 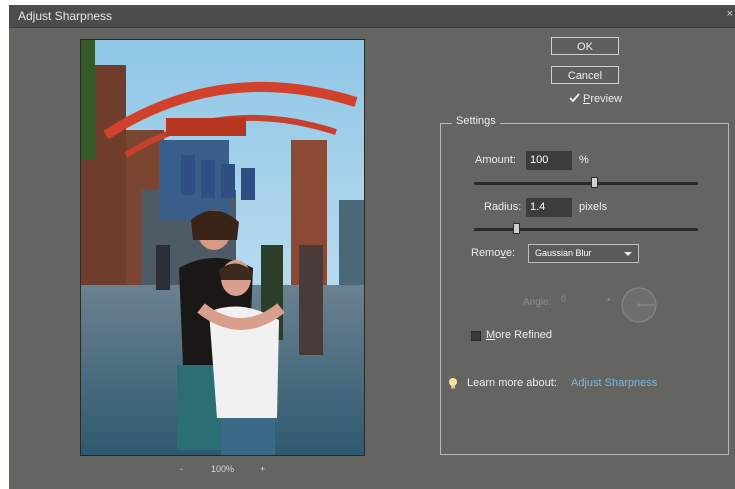 I want to click on amount-input: 100, so click(x=549, y=160).